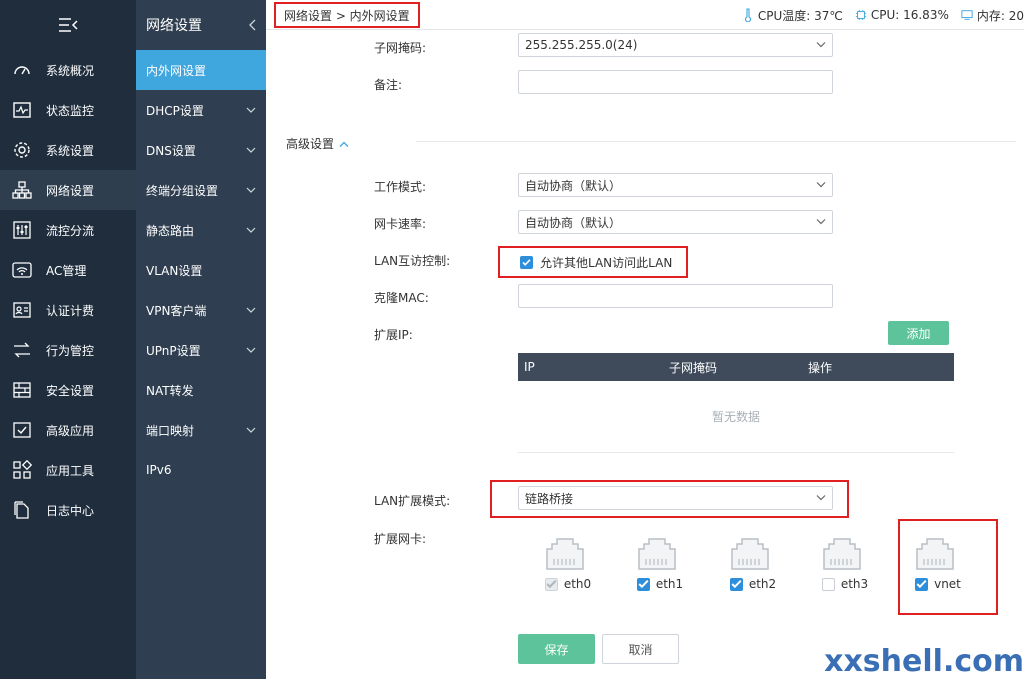 The height and width of the screenshot is (679, 1024). I want to click on ext-ip-label: 扩展IP:, so click(393, 335).